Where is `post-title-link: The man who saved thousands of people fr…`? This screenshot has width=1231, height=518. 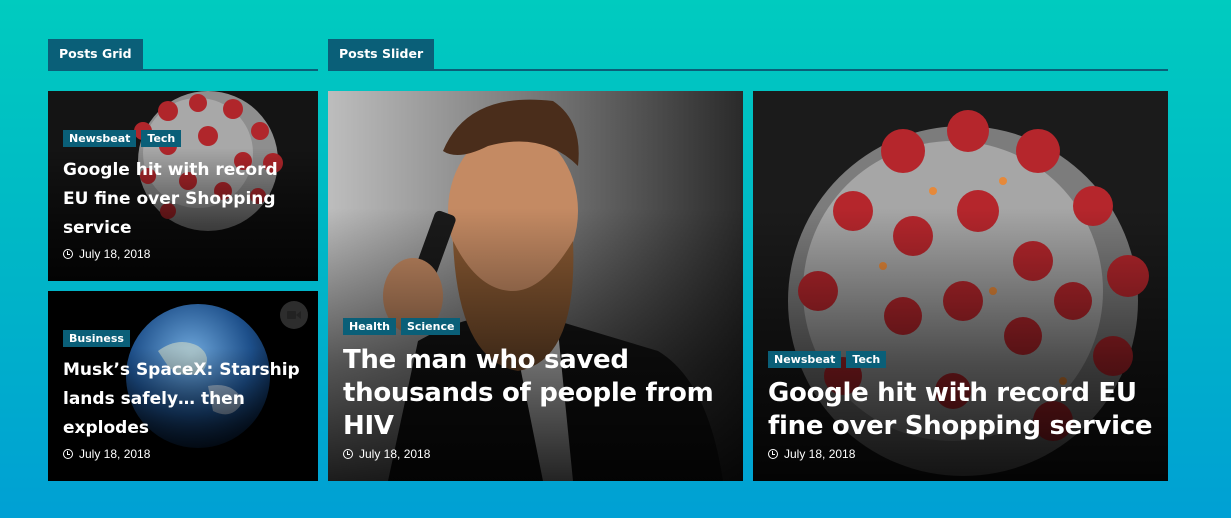 post-title-link: The man who saved thousands of people fr… is located at coordinates (536, 393).